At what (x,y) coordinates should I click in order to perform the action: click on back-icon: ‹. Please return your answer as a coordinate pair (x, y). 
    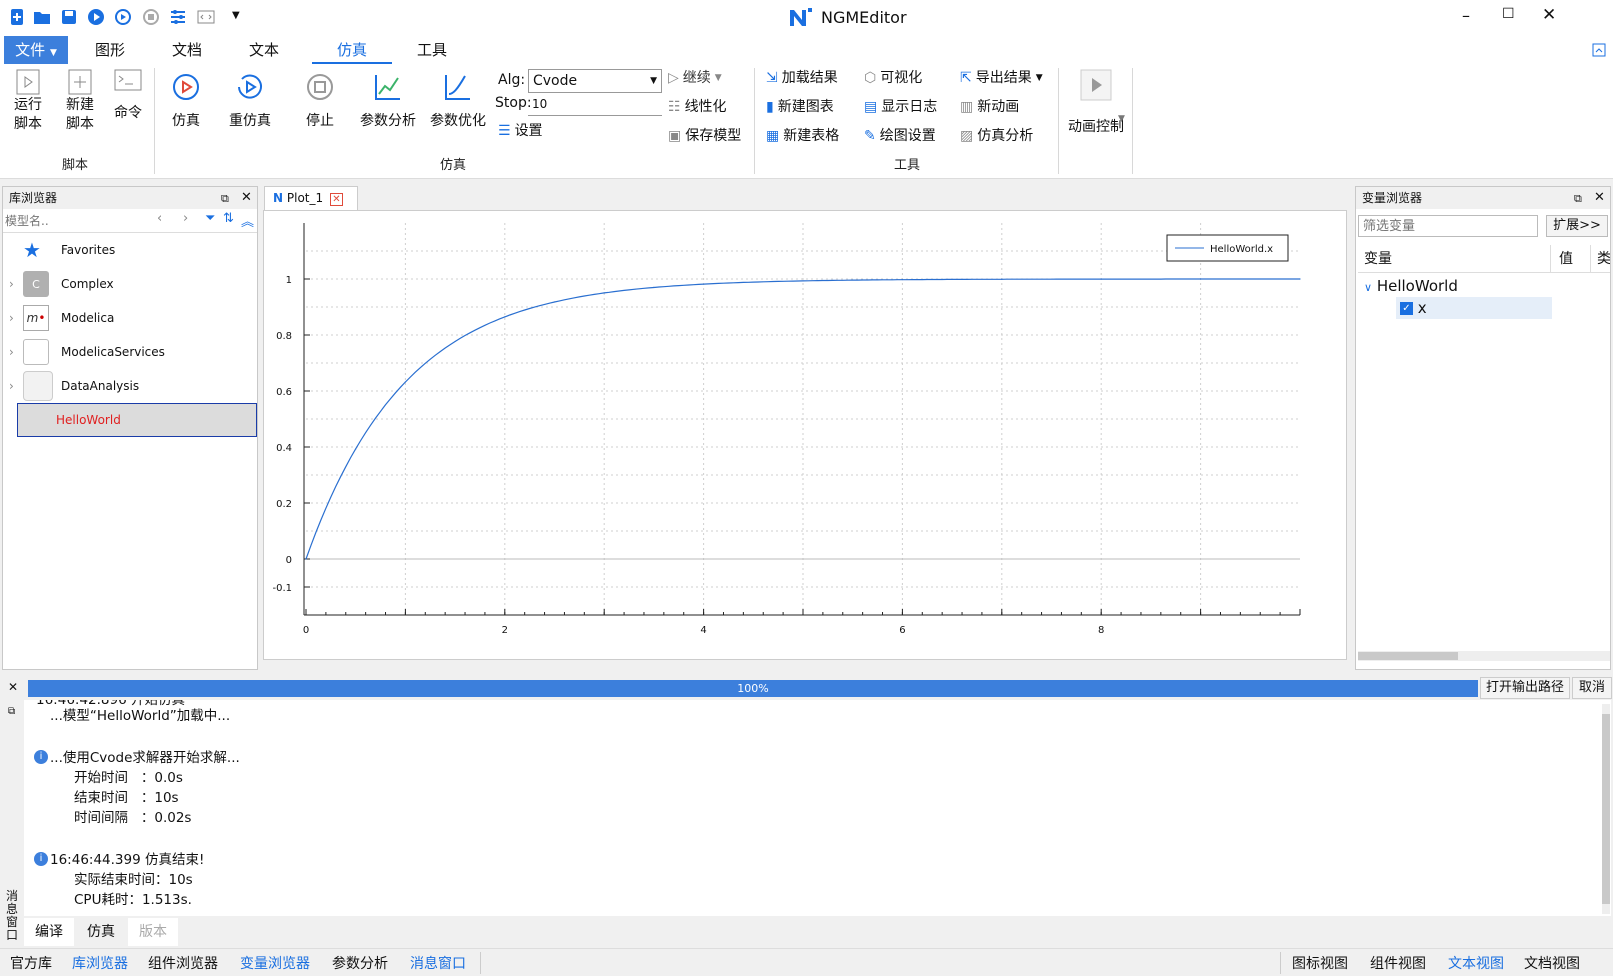
    Looking at the image, I should click on (159, 218).